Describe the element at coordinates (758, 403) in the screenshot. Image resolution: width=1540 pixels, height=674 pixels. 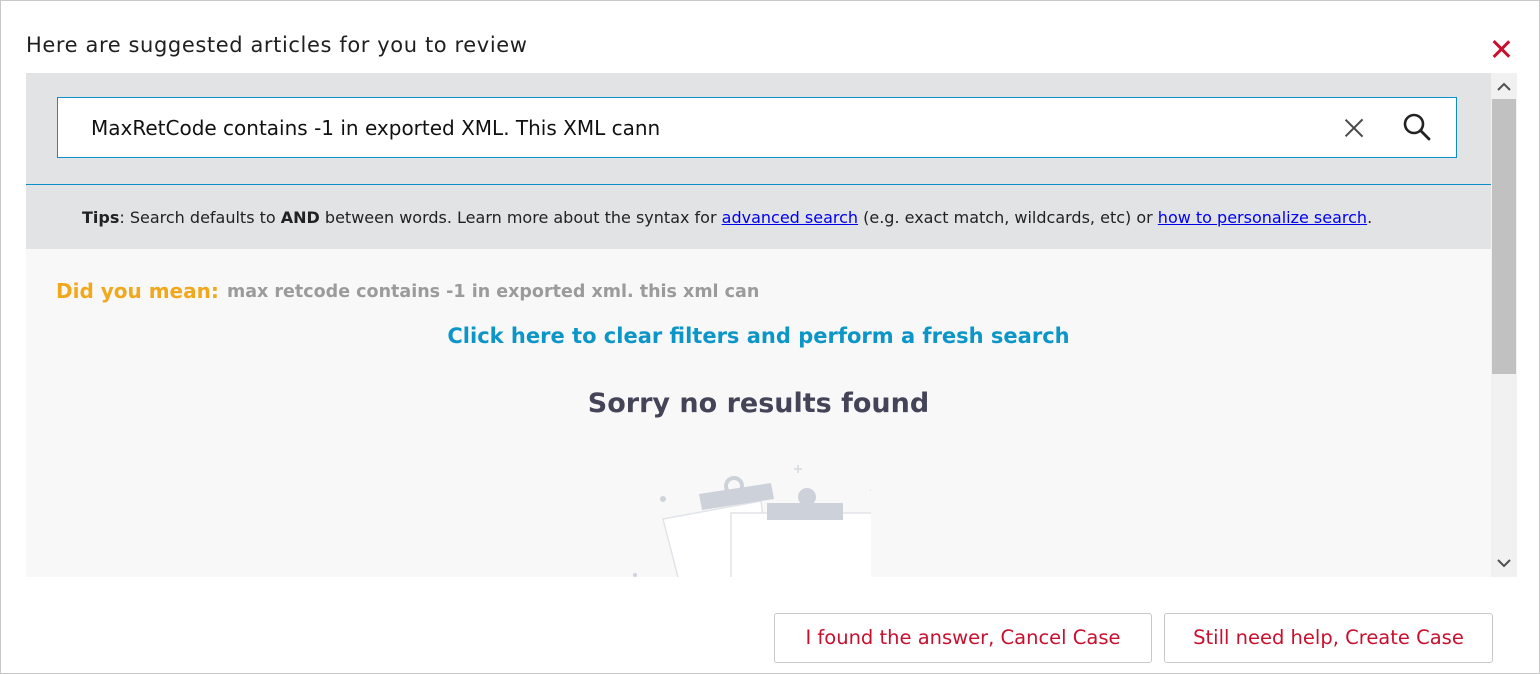
I see `no-results-message: Sorry no results found` at that location.